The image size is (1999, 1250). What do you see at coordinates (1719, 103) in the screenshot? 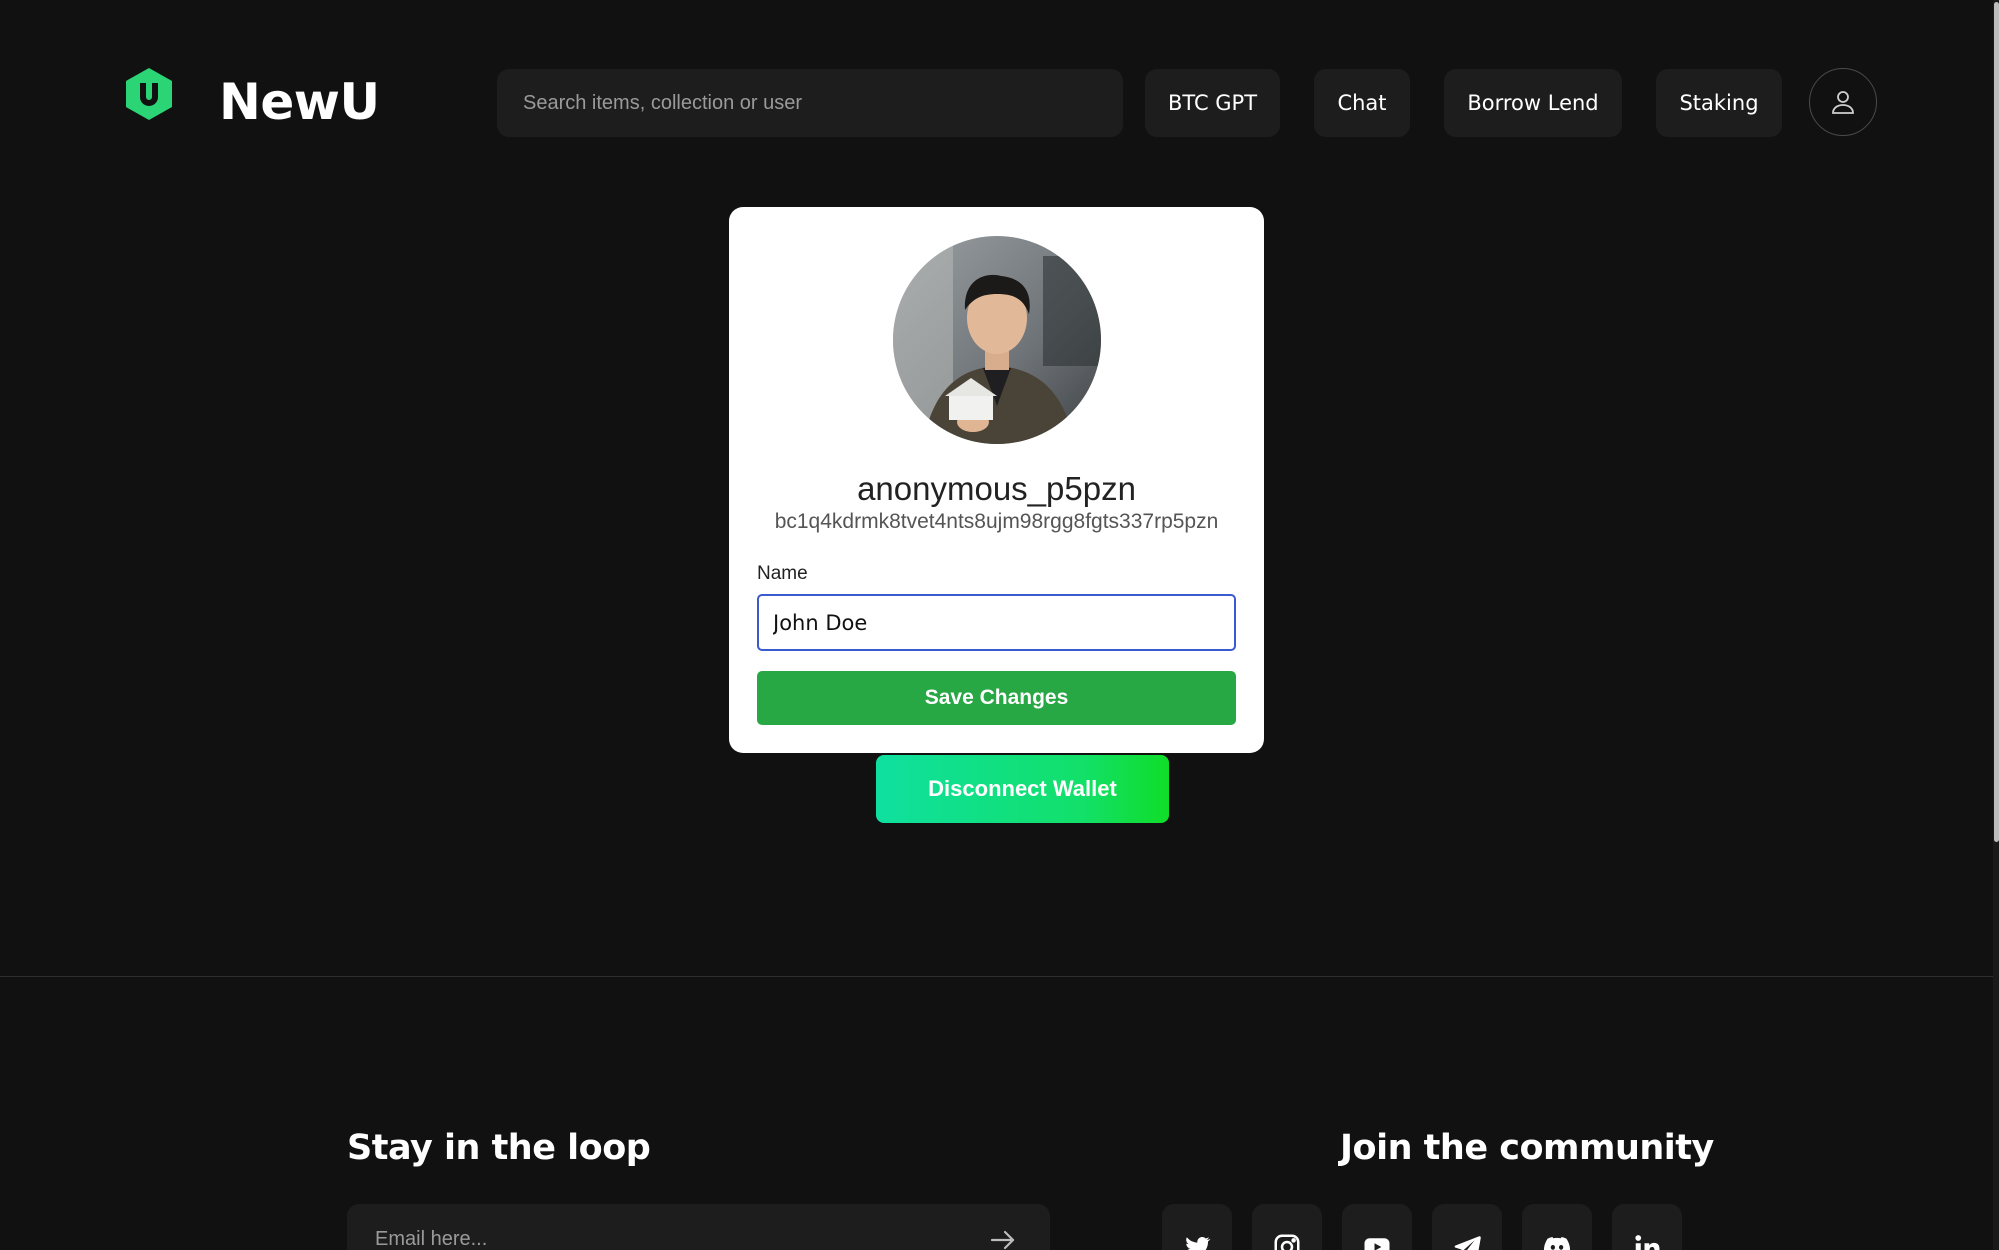
I see `nav-staking-button: Staking` at bounding box center [1719, 103].